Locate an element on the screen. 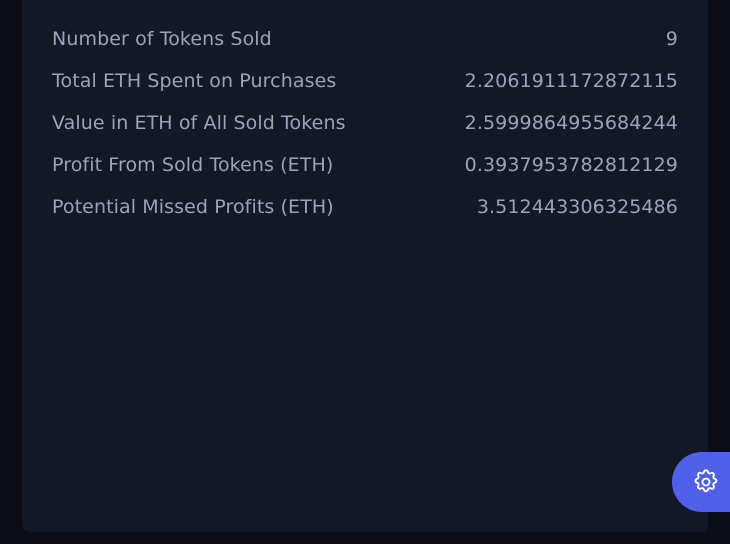 The width and height of the screenshot is (730, 544). stat-label: Number of Tokens Sold is located at coordinates (162, 39).